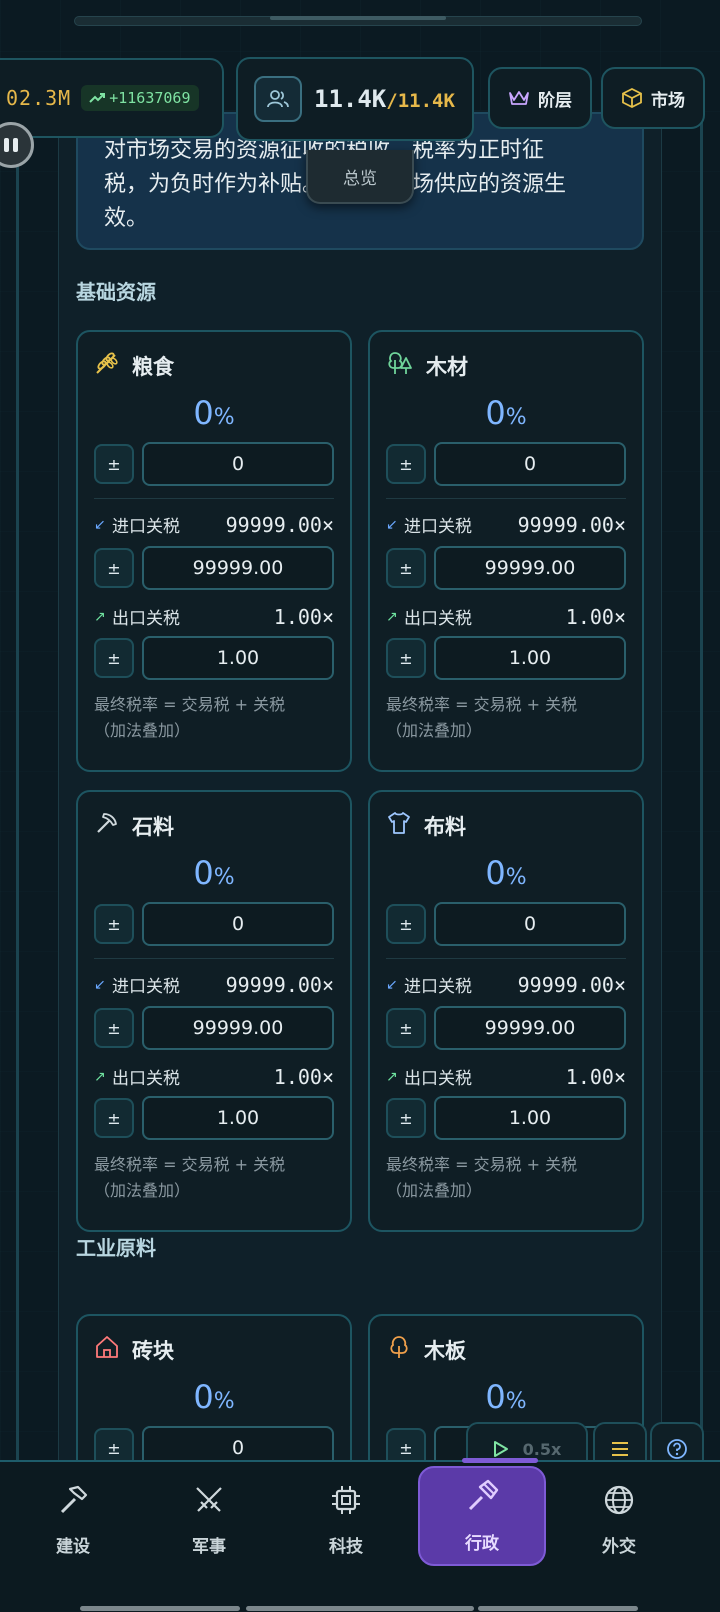  I want to click on population-chip: 11.4K/11.4K, so click(355, 99).